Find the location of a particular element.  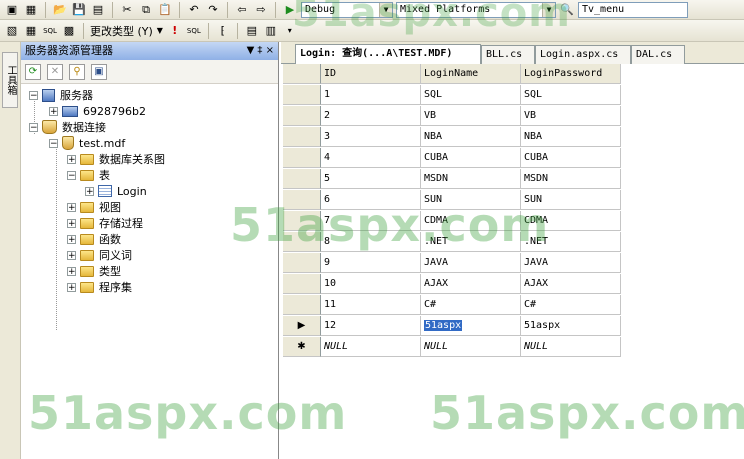

find-in-files-icon: 🔍 is located at coordinates (567, 10).